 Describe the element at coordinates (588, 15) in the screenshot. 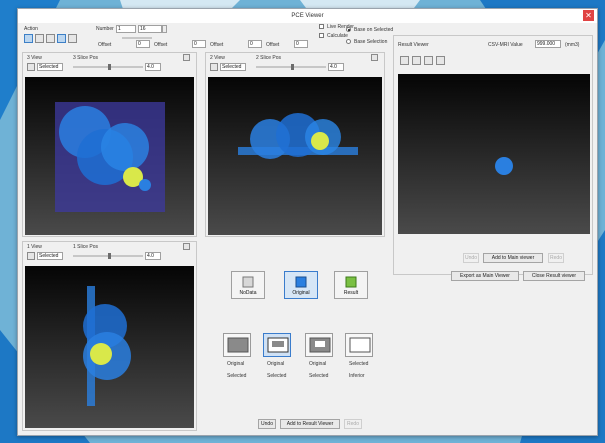

I see `close-button: ✕` at that location.